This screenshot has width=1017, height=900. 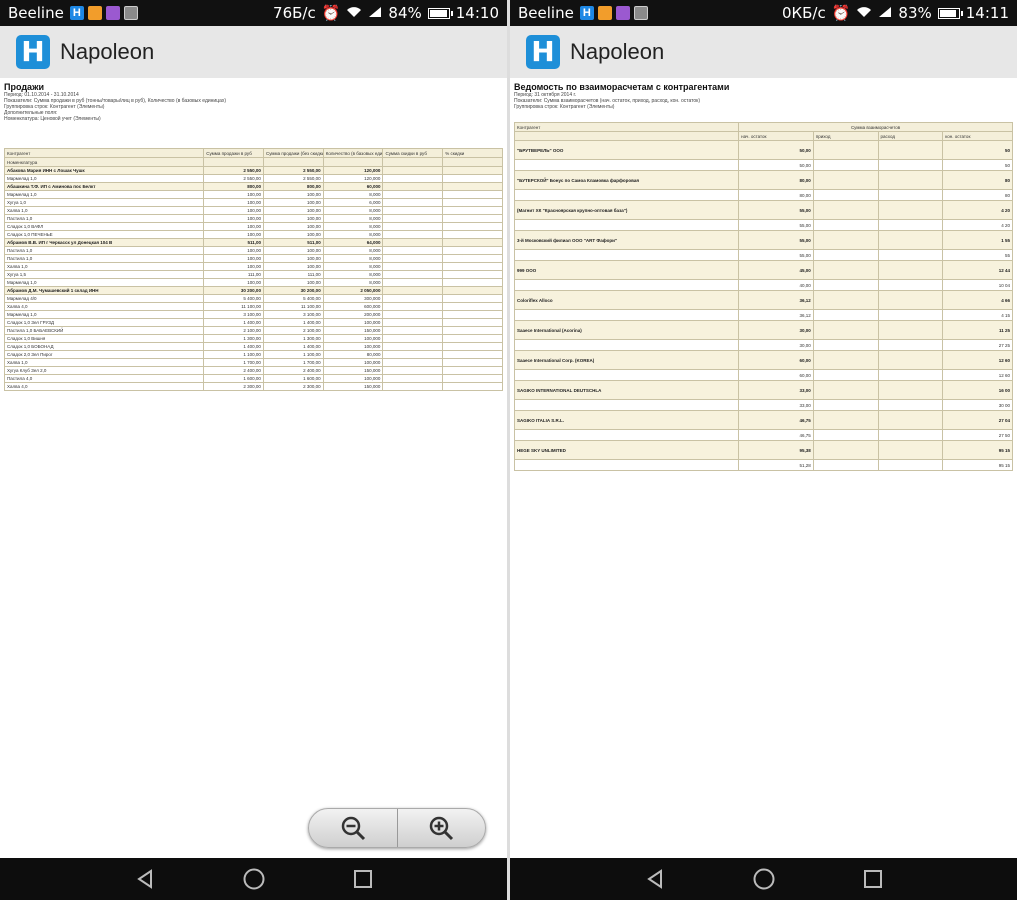 I want to click on row-value: 5 400,00, so click(x=293, y=298).